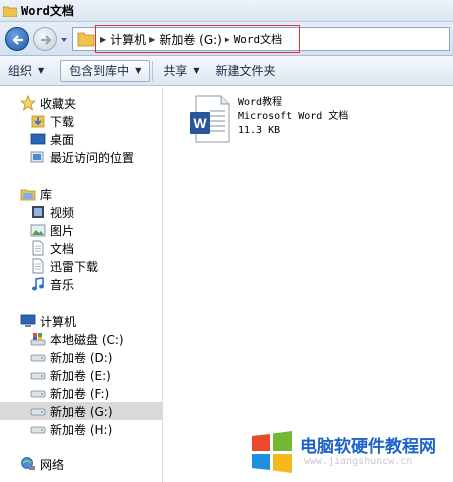 This screenshot has width=453, height=482. I want to click on star-icon, so click(28, 103).